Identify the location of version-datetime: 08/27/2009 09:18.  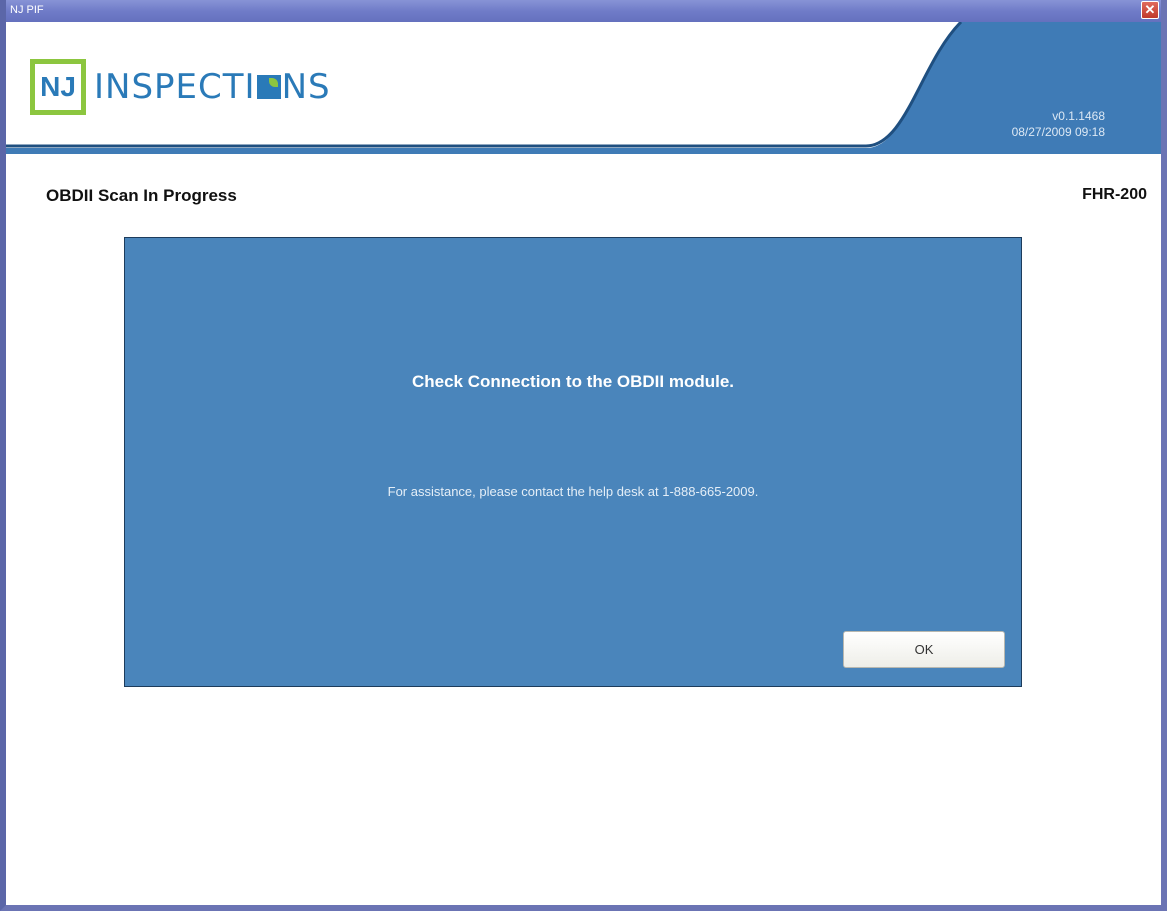
(1058, 132).